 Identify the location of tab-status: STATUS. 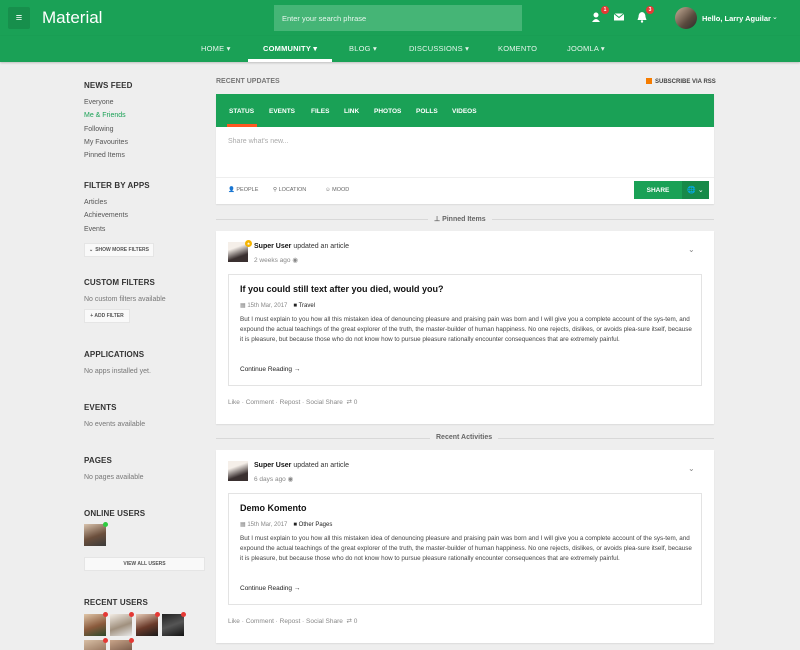
(241, 111).